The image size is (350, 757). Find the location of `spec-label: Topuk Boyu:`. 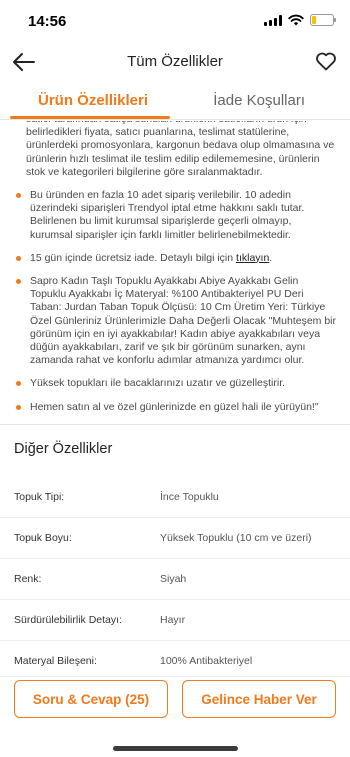

spec-label: Topuk Boyu: is located at coordinates (43, 537).